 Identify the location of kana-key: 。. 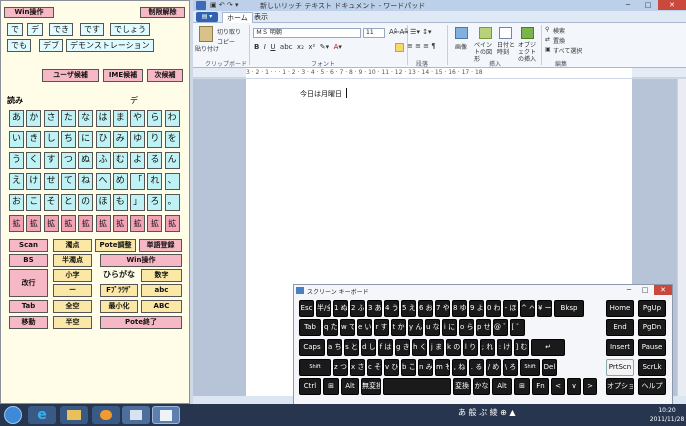
(172, 202).